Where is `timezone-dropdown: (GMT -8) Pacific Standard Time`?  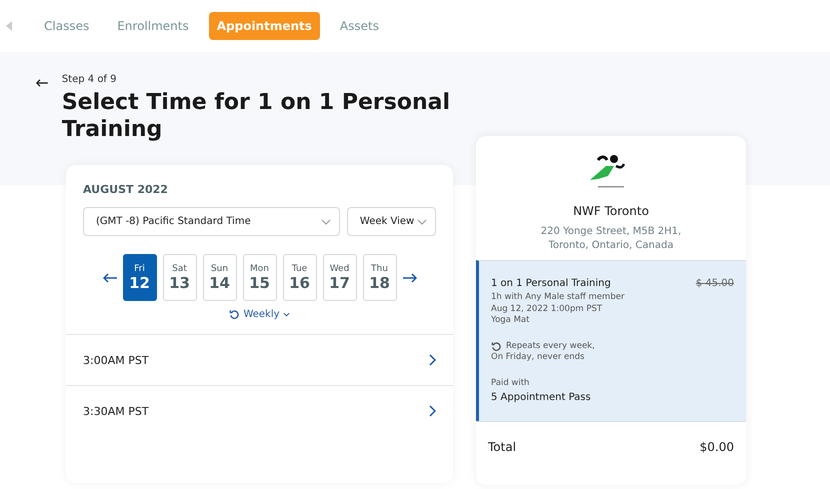
timezone-dropdown: (GMT -8) Pacific Standard Time is located at coordinates (211, 221).